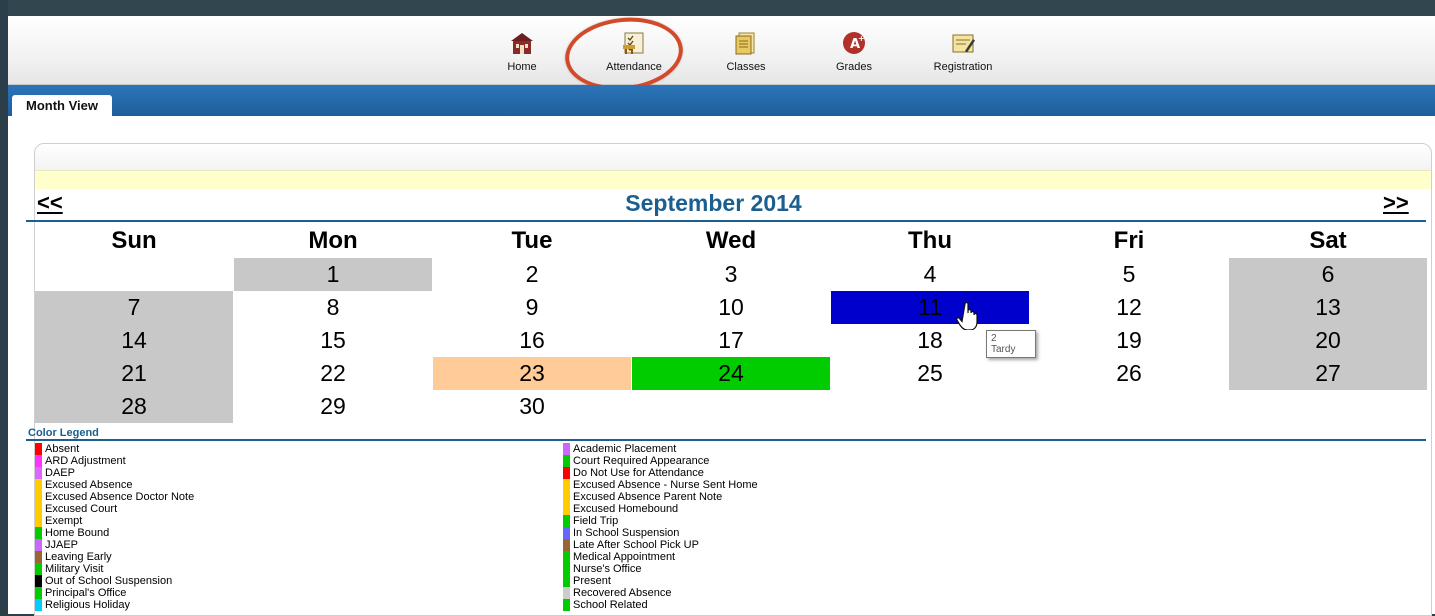  I want to click on calendar-day: 23, so click(532, 373).